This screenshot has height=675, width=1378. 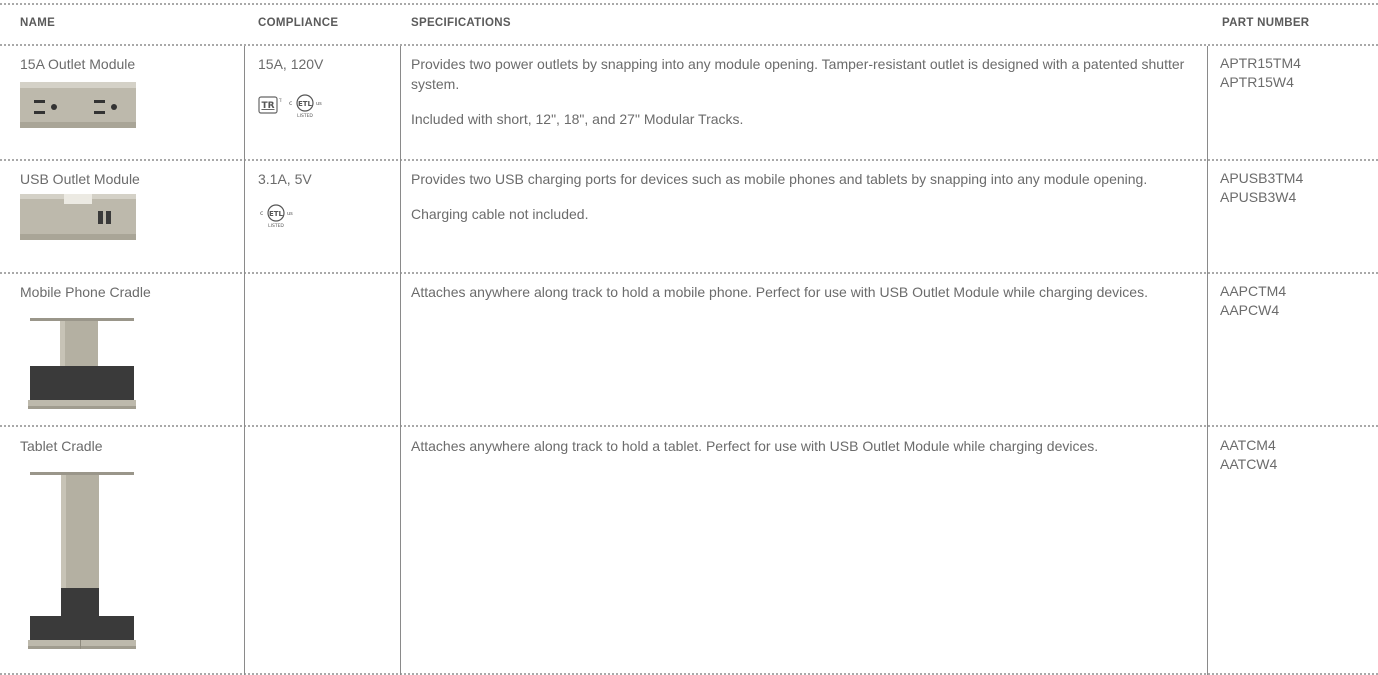 I want to click on outlet-module-image, so click(x=78, y=105).